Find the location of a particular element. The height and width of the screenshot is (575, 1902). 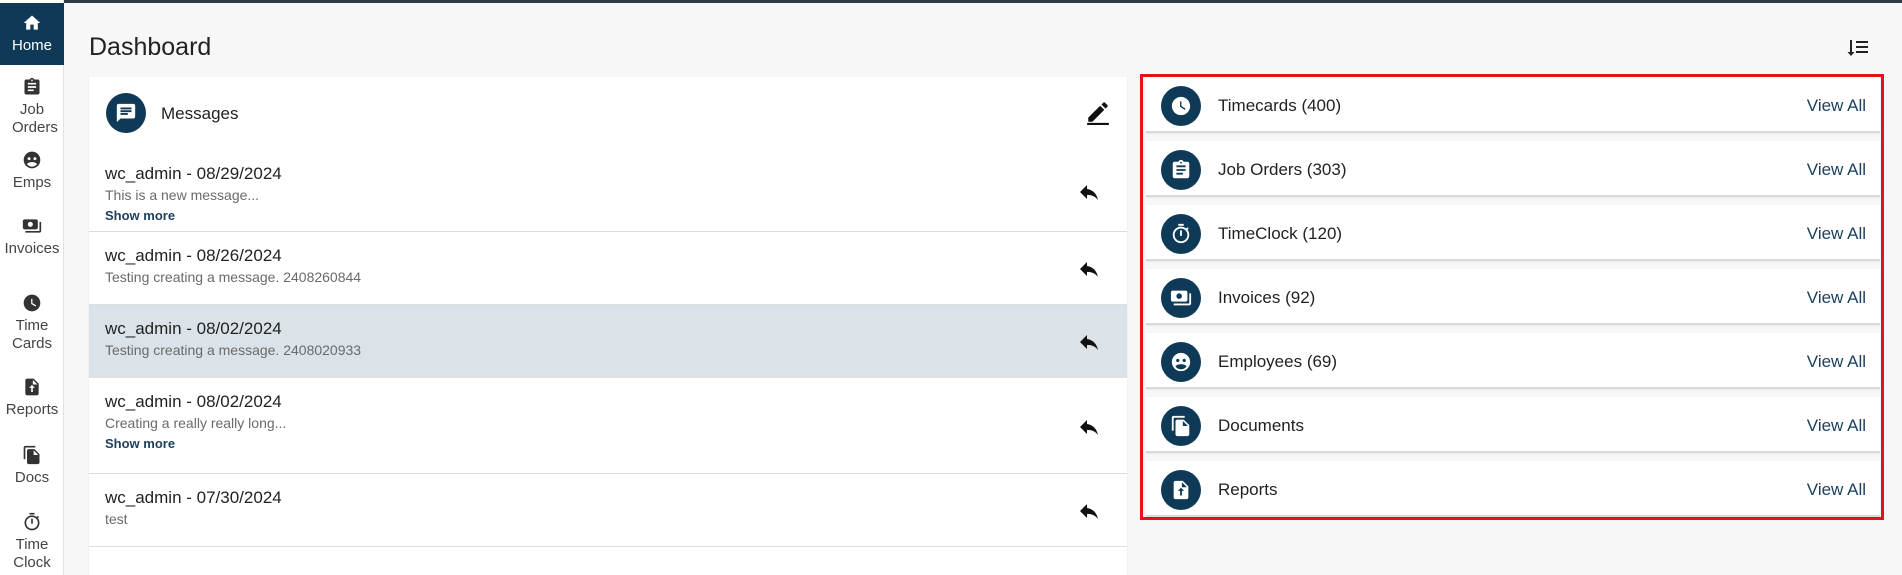

message-preview: test is located at coordinates (116, 519).